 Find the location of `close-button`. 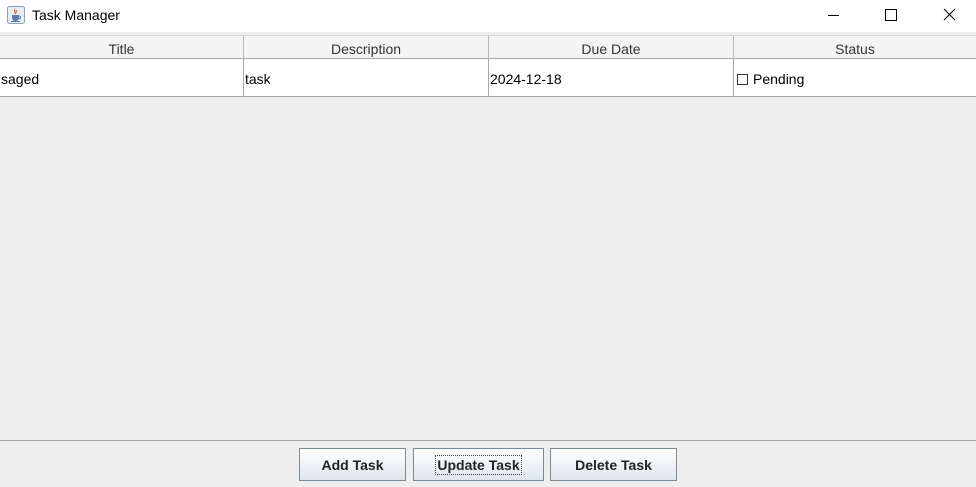

close-button is located at coordinates (948, 16).